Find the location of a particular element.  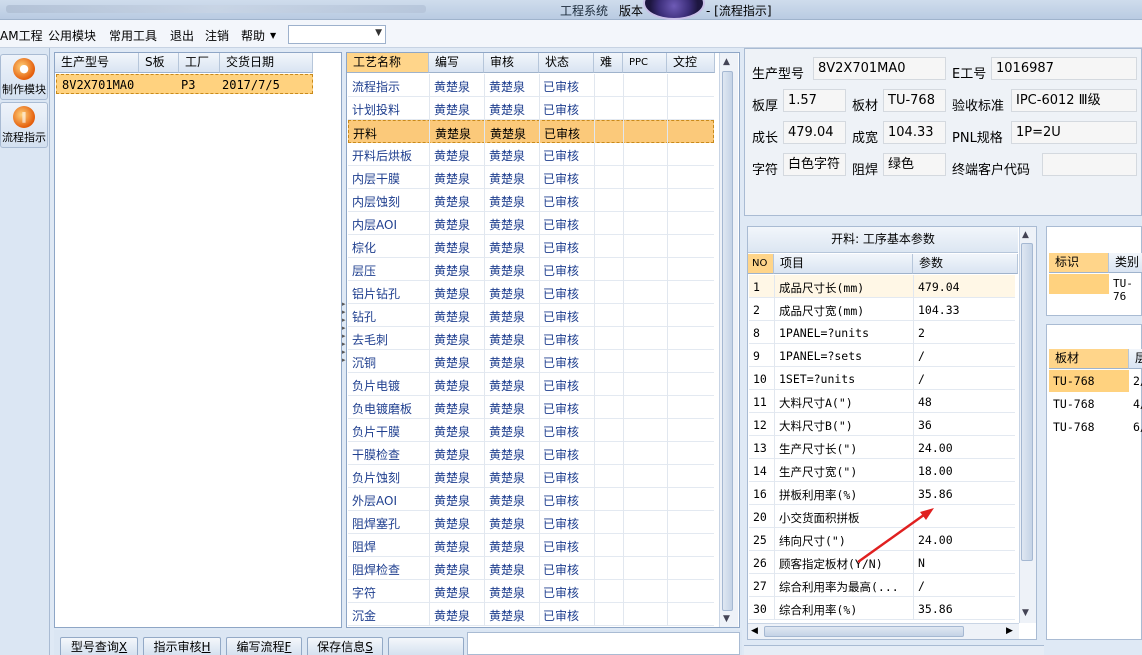

col-header-model: 生产型号 is located at coordinates (97, 63).